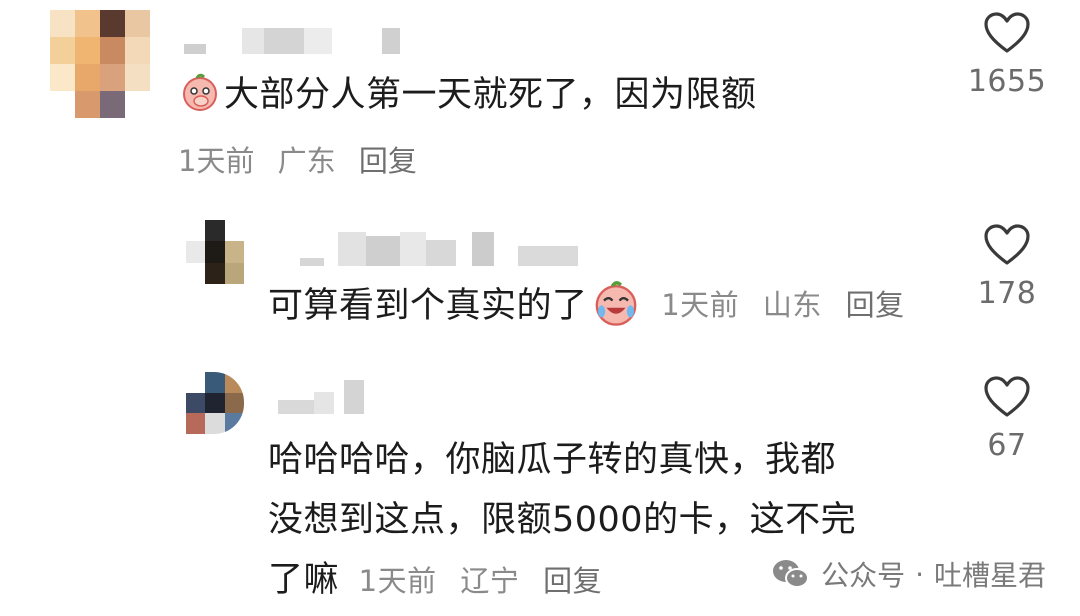 The height and width of the screenshot is (616, 1080). Describe the element at coordinates (1007, 55) in the screenshot. I see `like-button: 1655` at that location.